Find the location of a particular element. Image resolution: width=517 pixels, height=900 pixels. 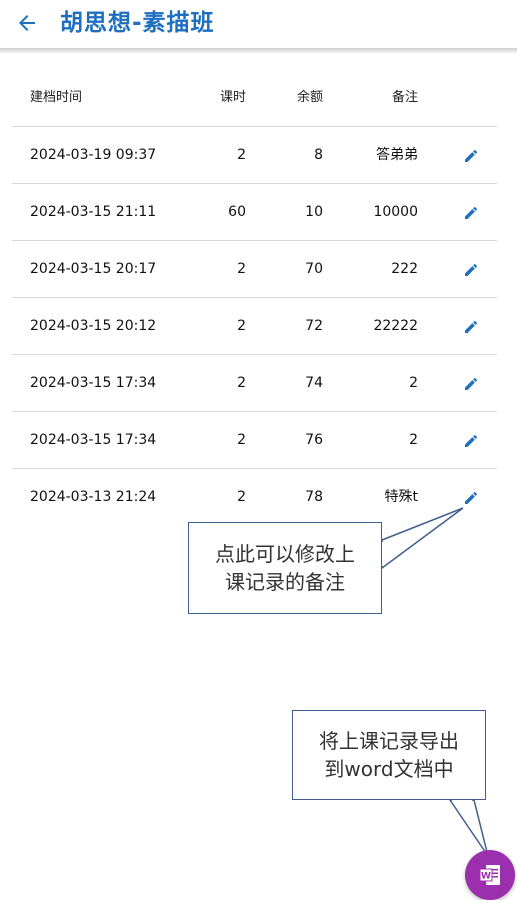

table-row: 2024-03-15 20:12 2 72 22222 is located at coordinates (254, 326).